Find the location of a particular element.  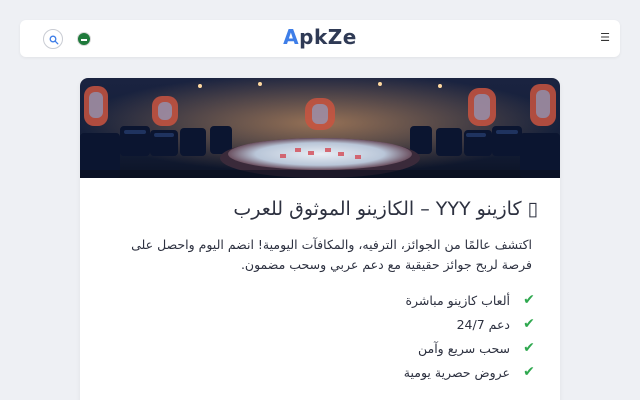

list-item: ✔ ألعاب كازينو مباشرة is located at coordinates (388, 300).